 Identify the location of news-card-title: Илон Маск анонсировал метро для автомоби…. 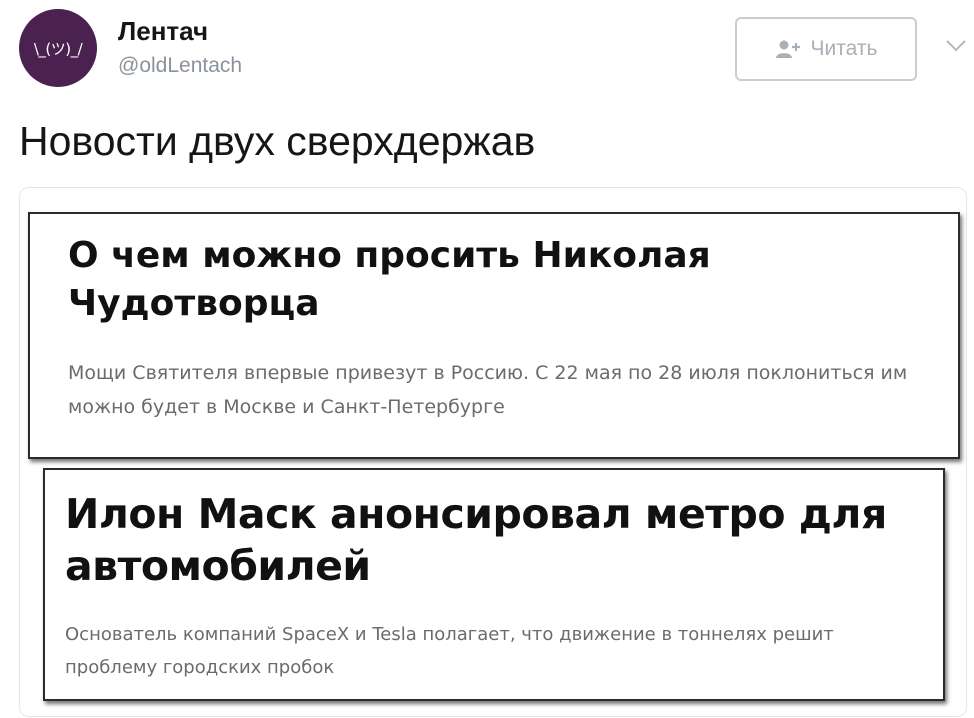
(476, 540).